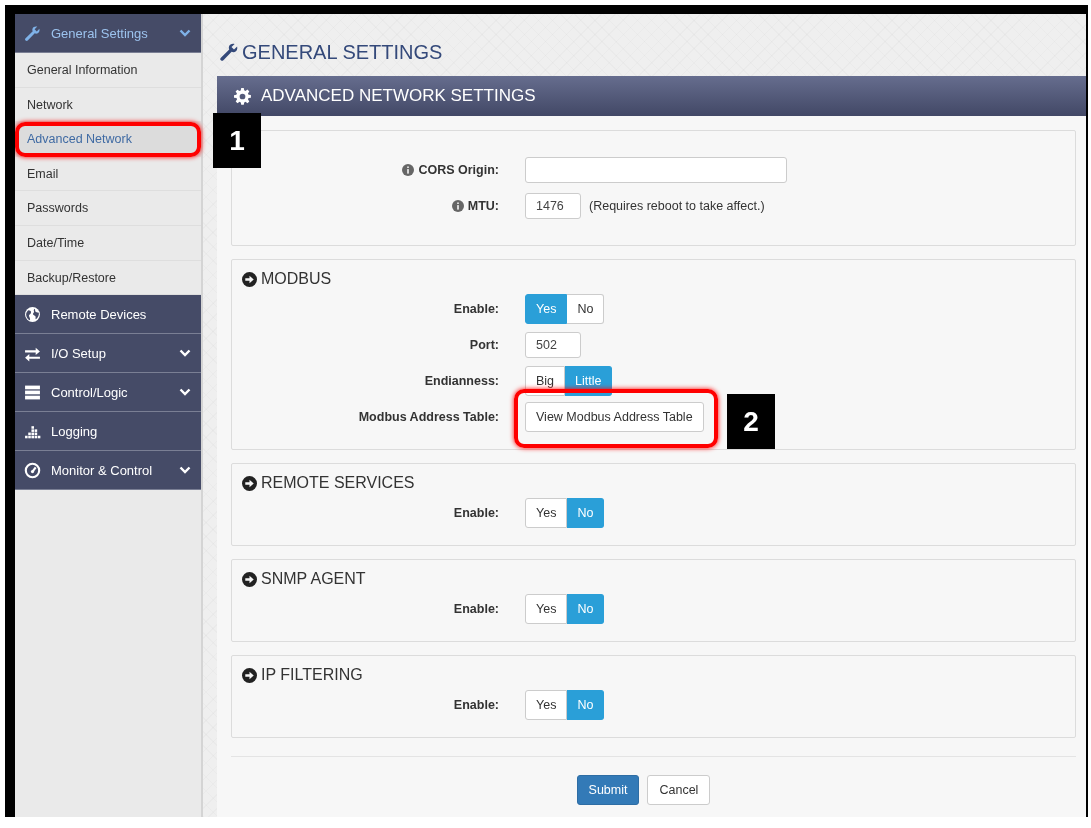 The height and width of the screenshot is (828, 1091). I want to click on section-title: IP FILTERING, so click(312, 675).